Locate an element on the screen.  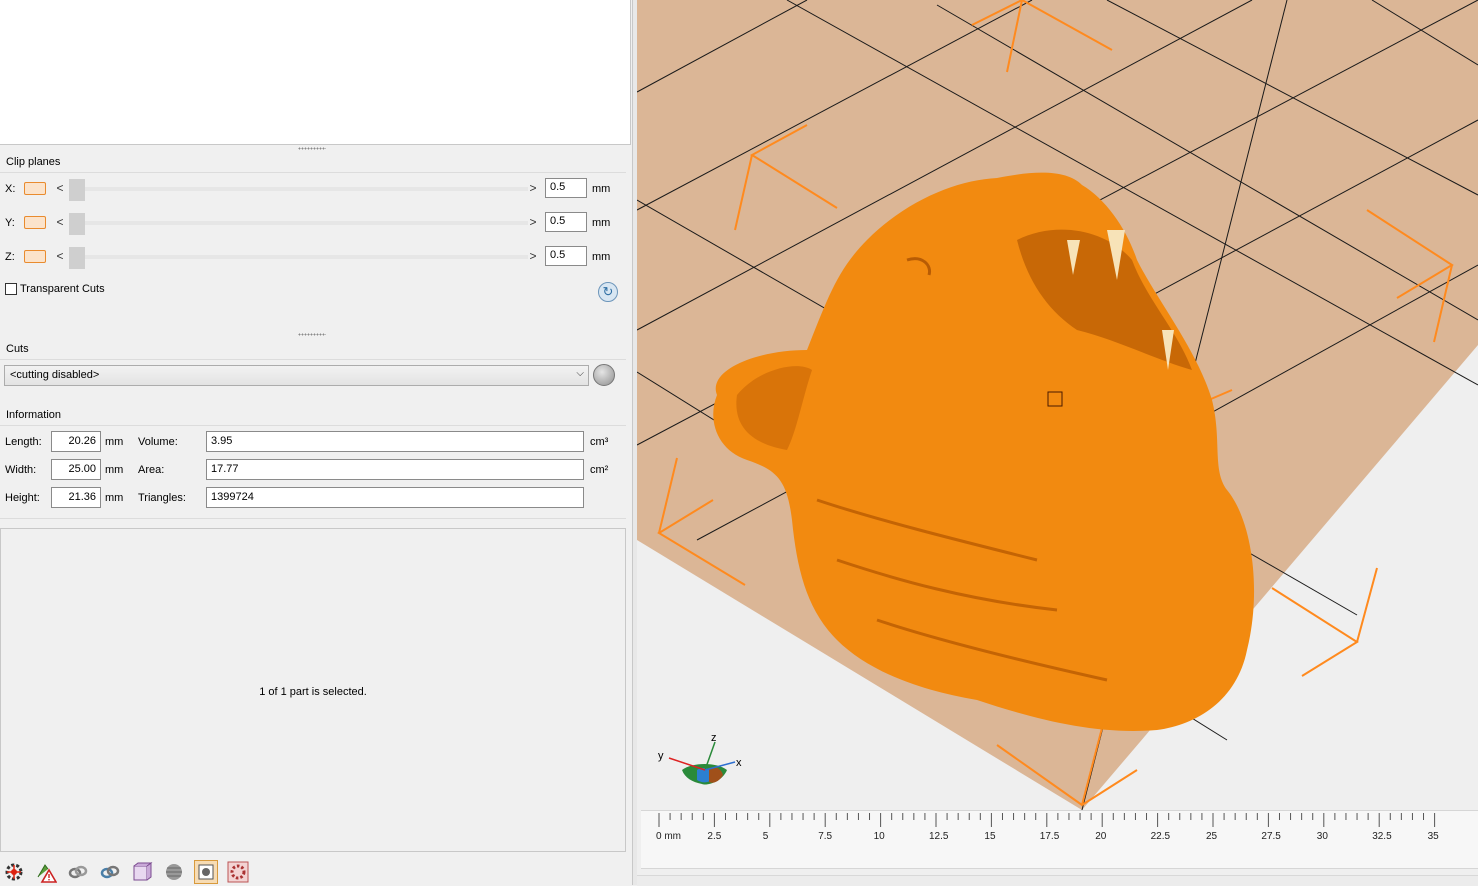
reset-icon: ↻ is located at coordinates (608, 292).